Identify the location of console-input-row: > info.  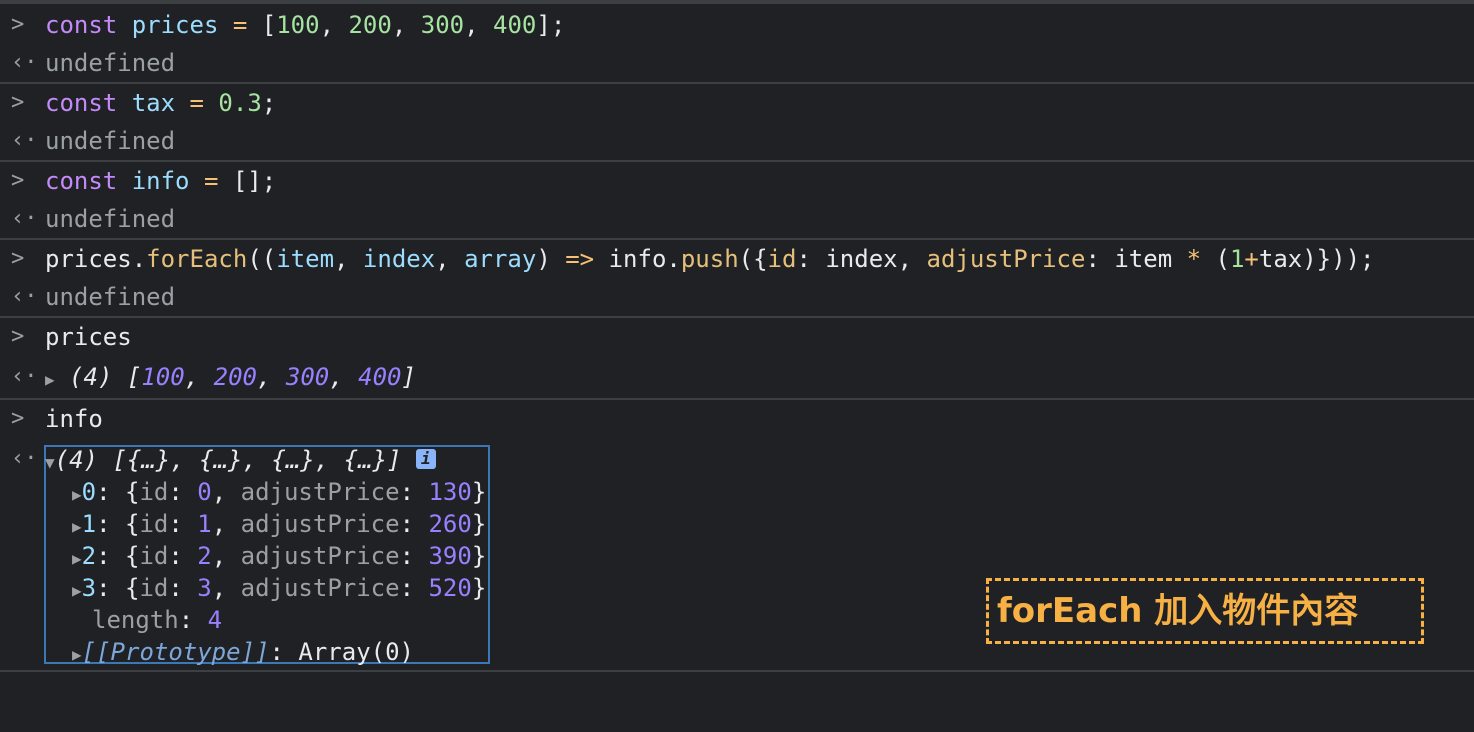
(737, 419).